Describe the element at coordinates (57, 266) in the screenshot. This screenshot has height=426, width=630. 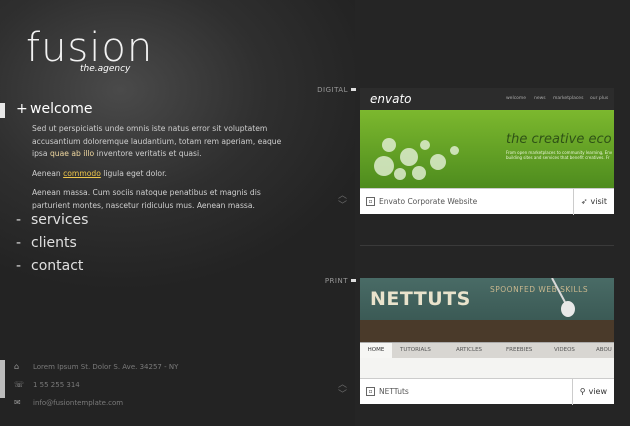
I see `nav-item-label: contact` at that location.